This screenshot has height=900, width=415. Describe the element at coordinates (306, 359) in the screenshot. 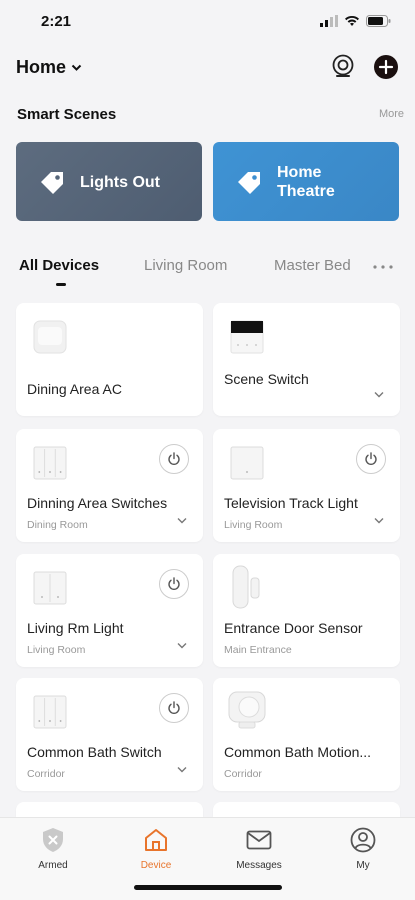

I see `device-card: Scene Switch` at that location.